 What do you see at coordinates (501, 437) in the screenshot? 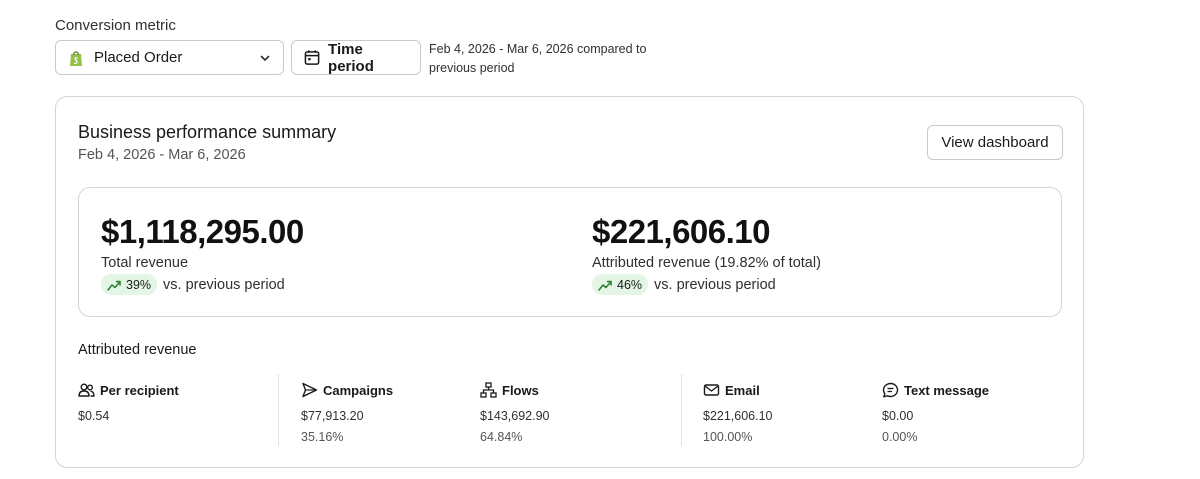
I see `metric-percent: 64.84%` at bounding box center [501, 437].